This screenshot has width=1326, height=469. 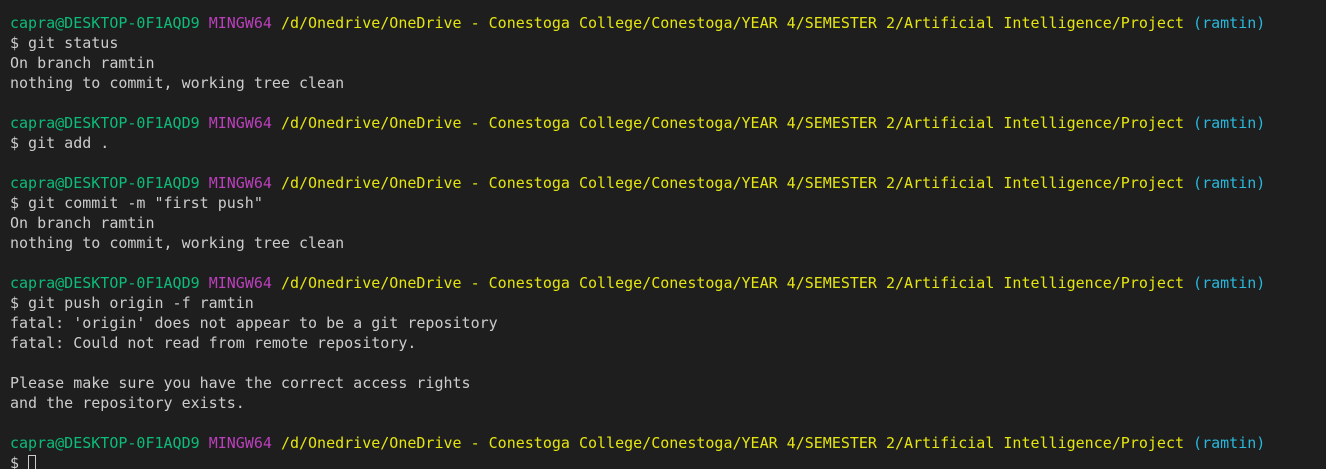 What do you see at coordinates (132, 303) in the screenshot?
I see `command-line: $ git push origin -f ramtin` at bounding box center [132, 303].